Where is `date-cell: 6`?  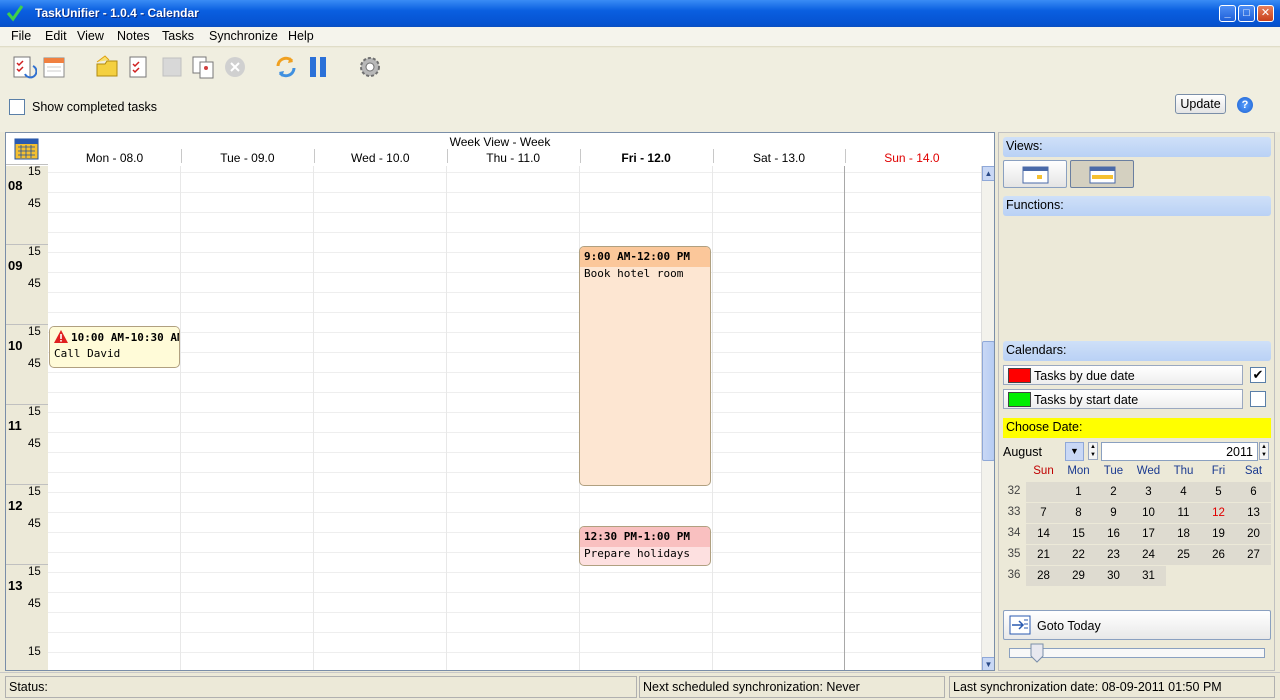
date-cell: 6 is located at coordinates (1253, 492).